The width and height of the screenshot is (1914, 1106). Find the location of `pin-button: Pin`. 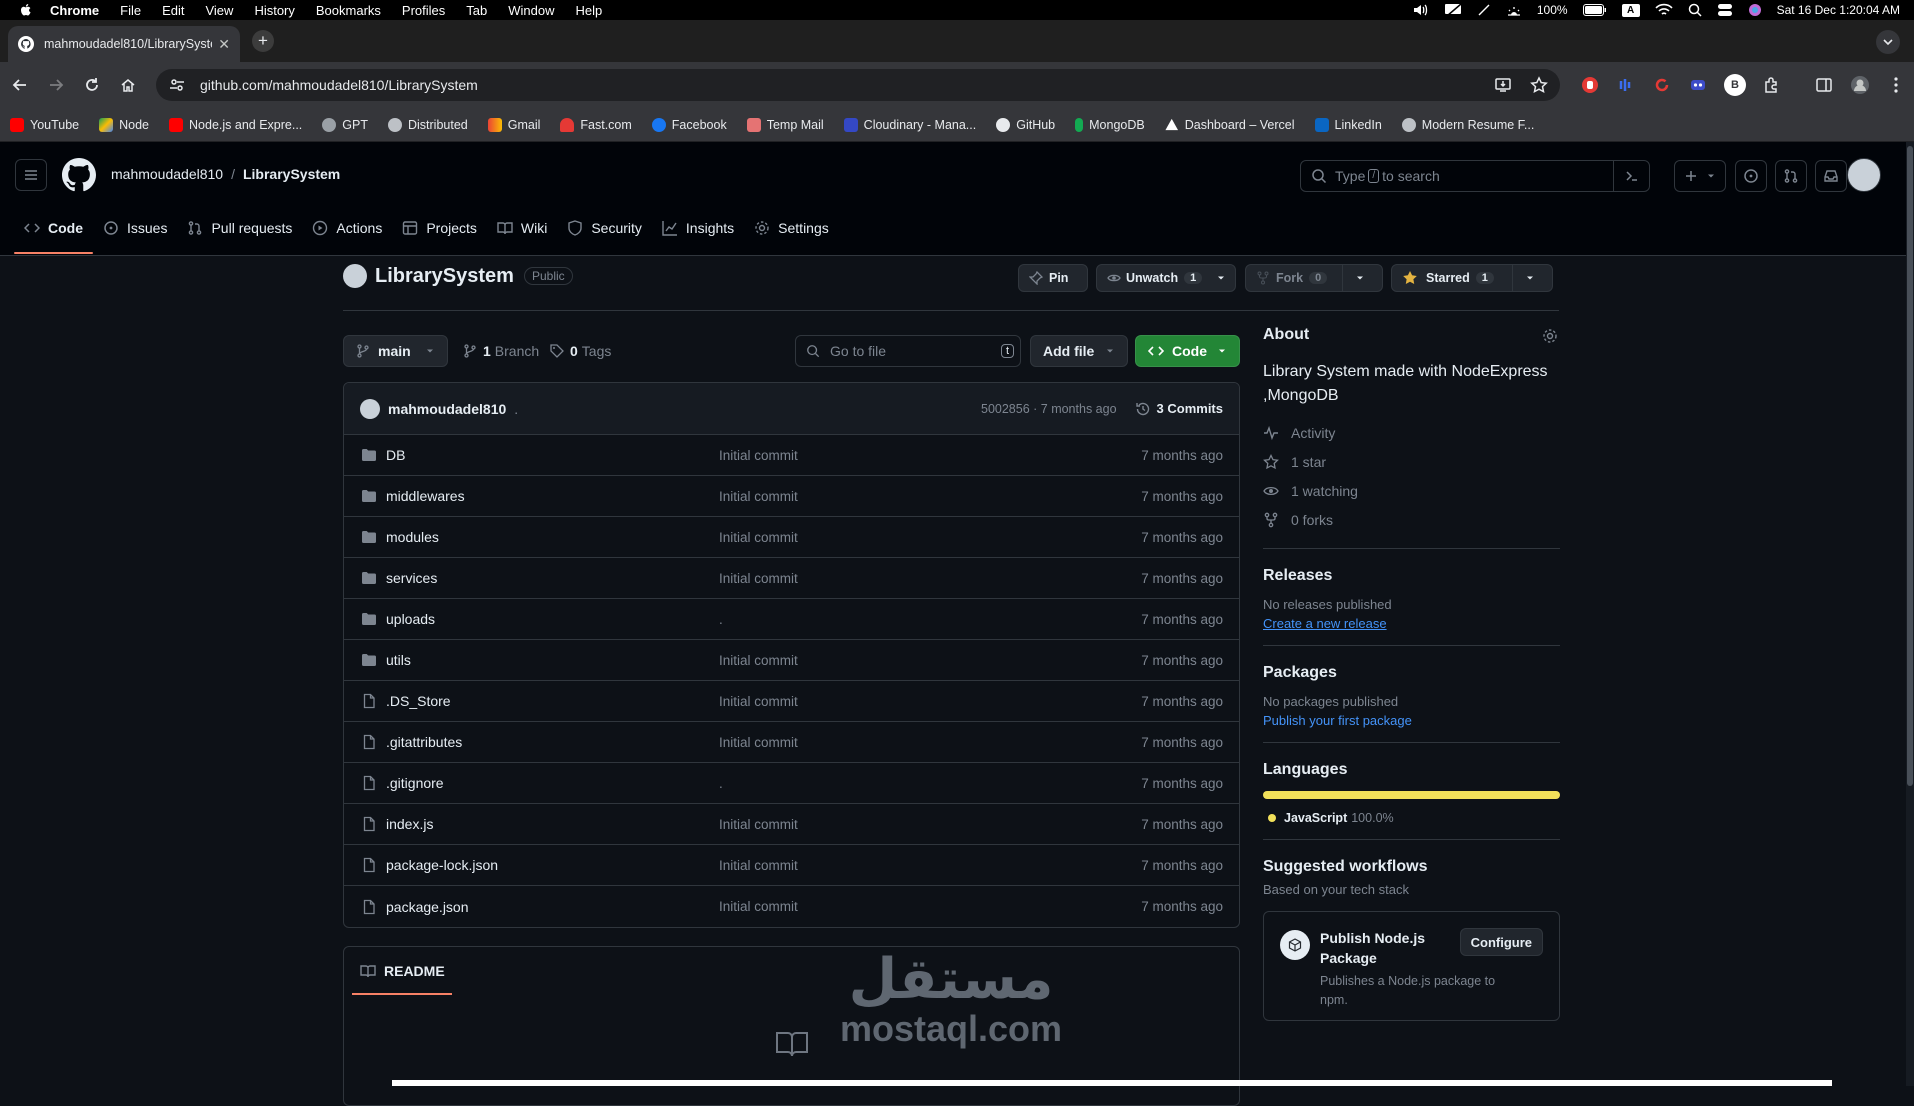

pin-button: Pin is located at coordinates (1053, 278).